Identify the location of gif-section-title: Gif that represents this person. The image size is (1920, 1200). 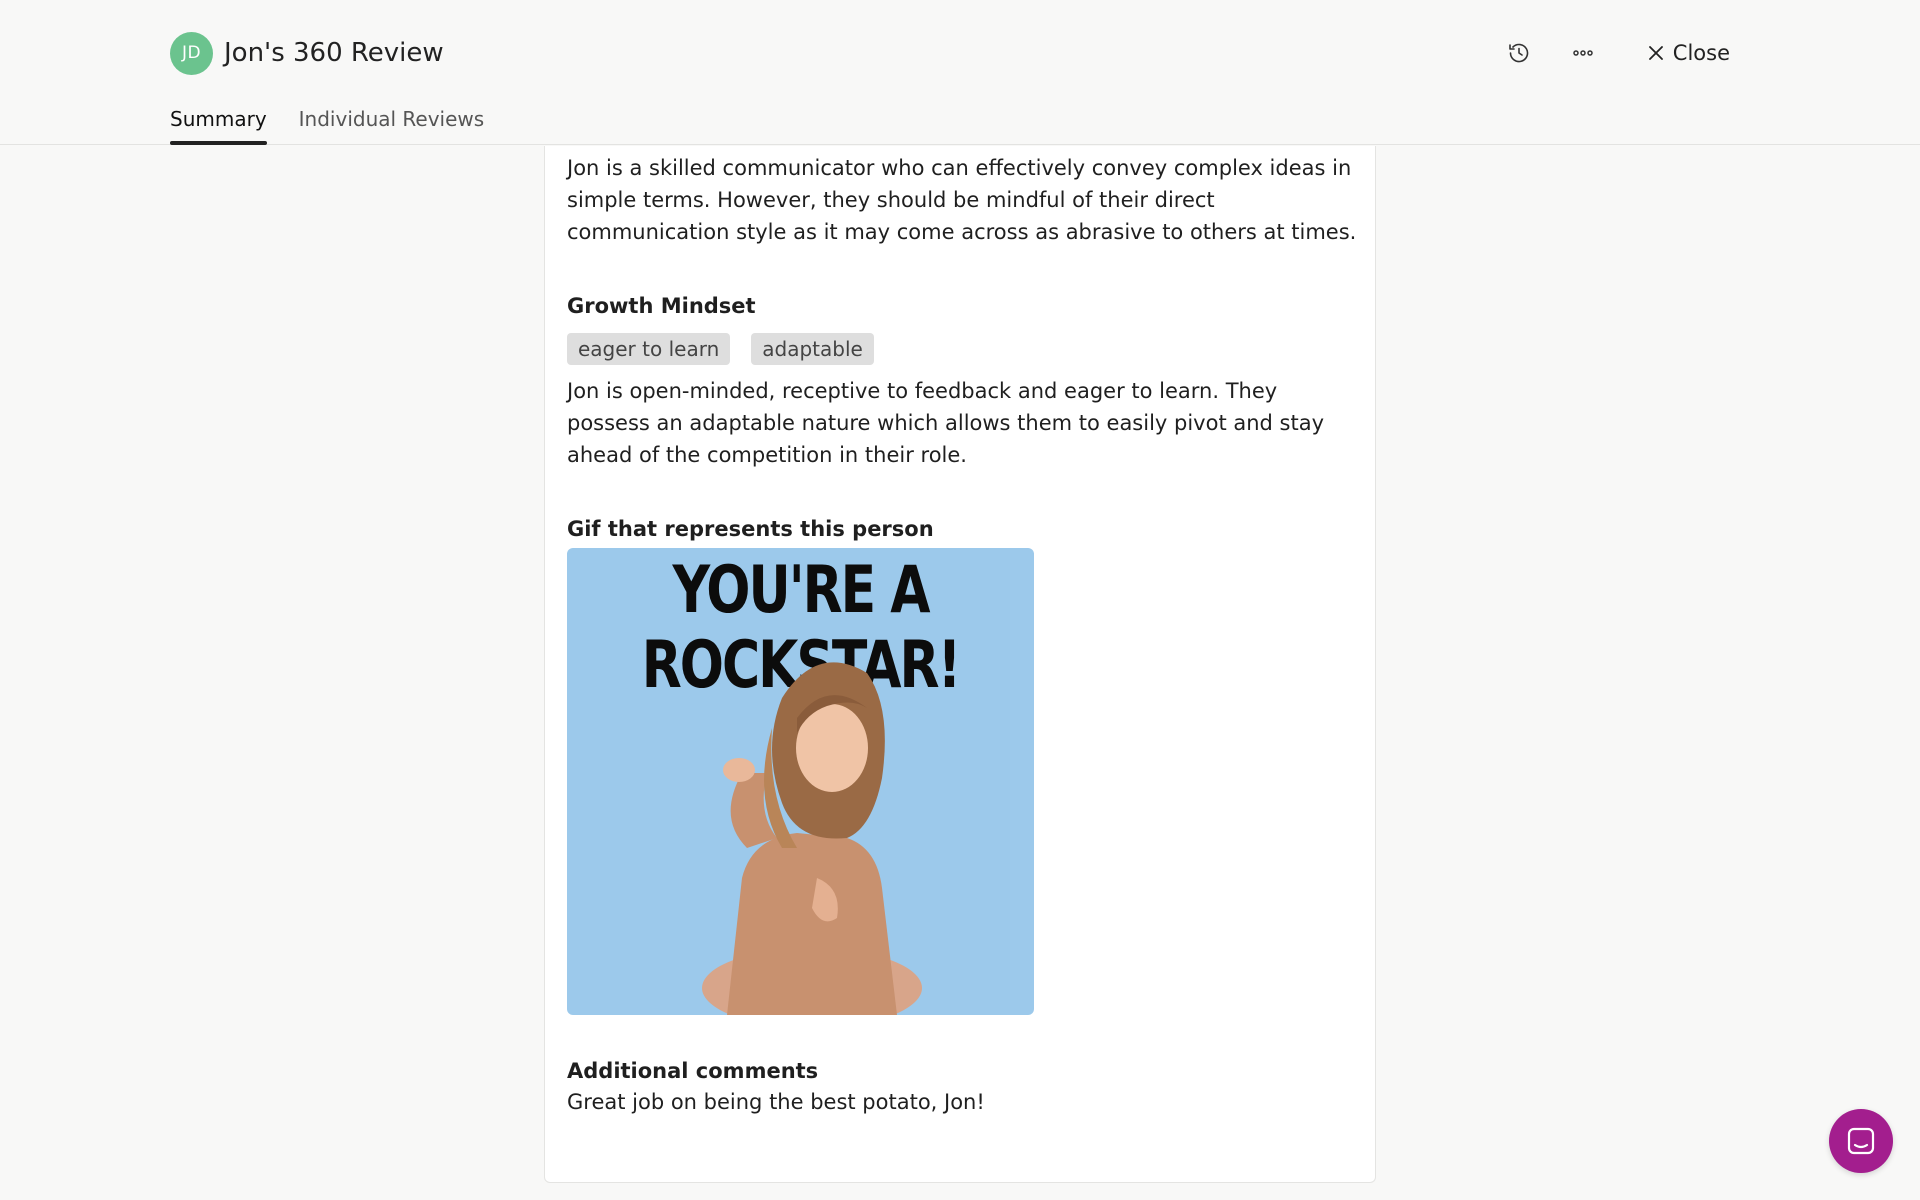
(750, 529).